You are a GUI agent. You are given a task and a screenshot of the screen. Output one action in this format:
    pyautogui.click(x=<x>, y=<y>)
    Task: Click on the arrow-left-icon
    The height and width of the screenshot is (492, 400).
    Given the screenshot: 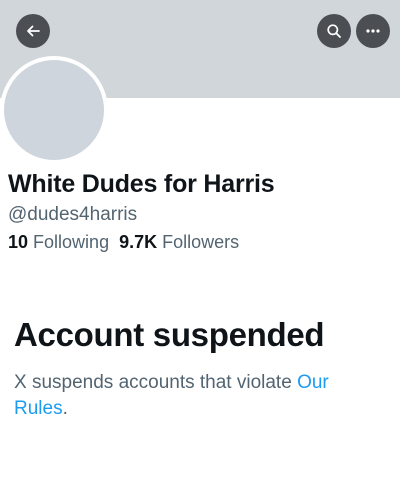 What is the action you would take?
    pyautogui.click(x=33, y=31)
    